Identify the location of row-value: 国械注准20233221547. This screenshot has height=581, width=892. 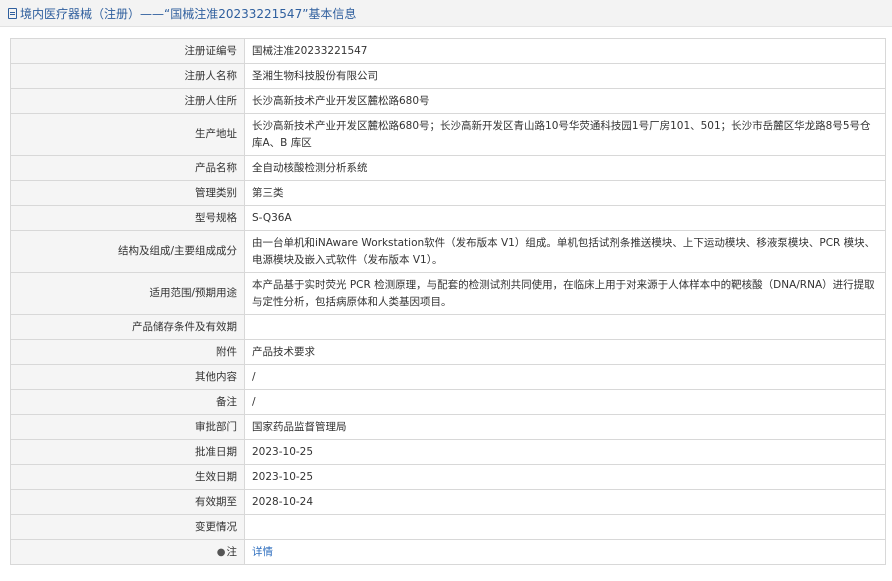
(565, 51).